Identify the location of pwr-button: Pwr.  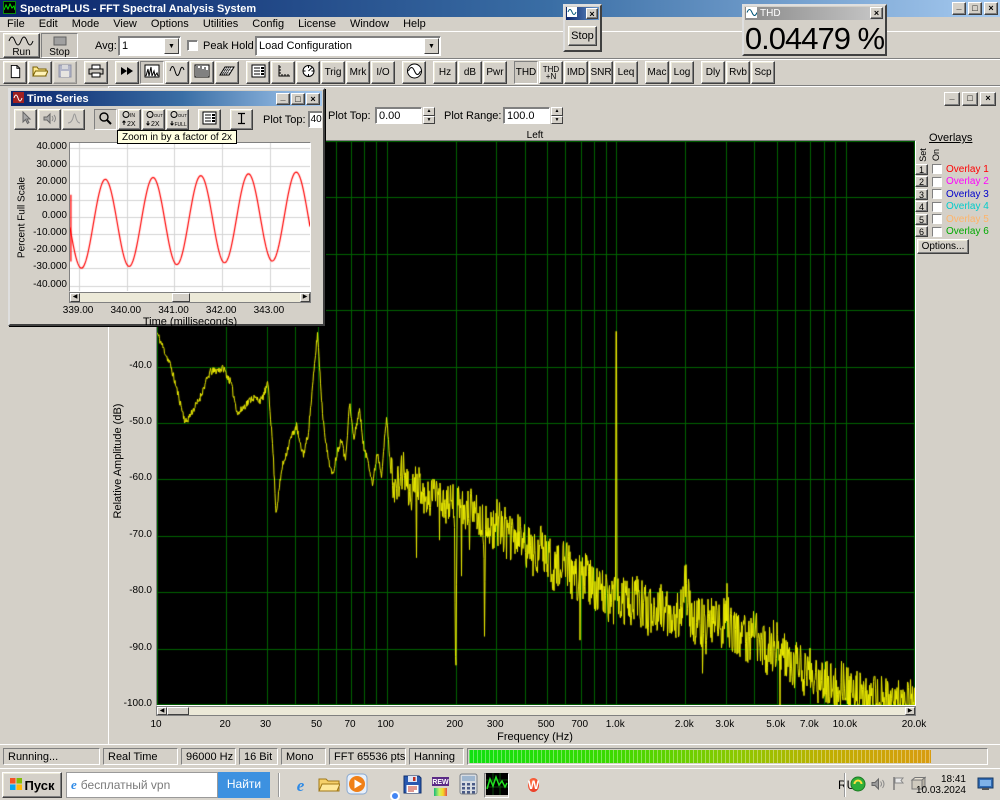
(495, 72).